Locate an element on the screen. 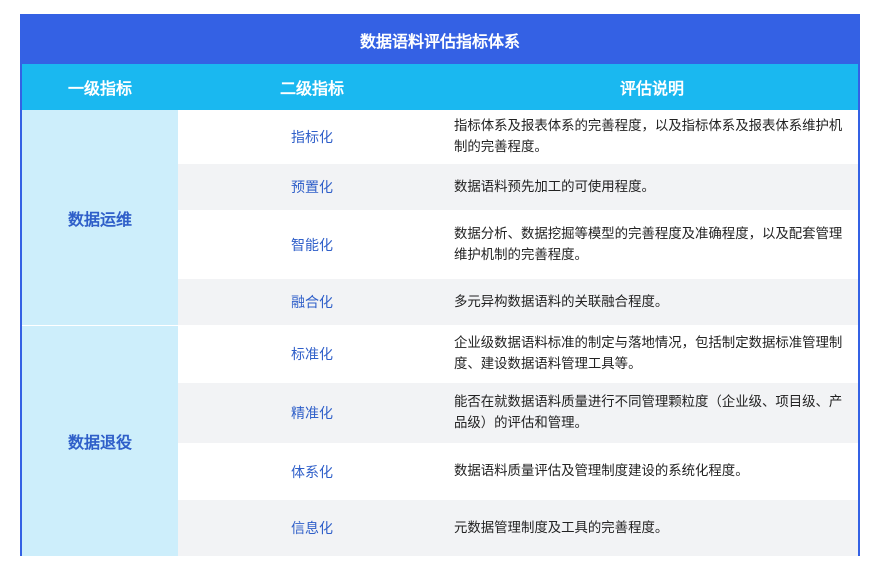 Image resolution: width=880 pixels, height=571 pixels. description-cell: 数据分析、数据挖掘等模型的完善程度及准确程度，以及配套管理维护机制的完善程度。 is located at coordinates (650, 244).